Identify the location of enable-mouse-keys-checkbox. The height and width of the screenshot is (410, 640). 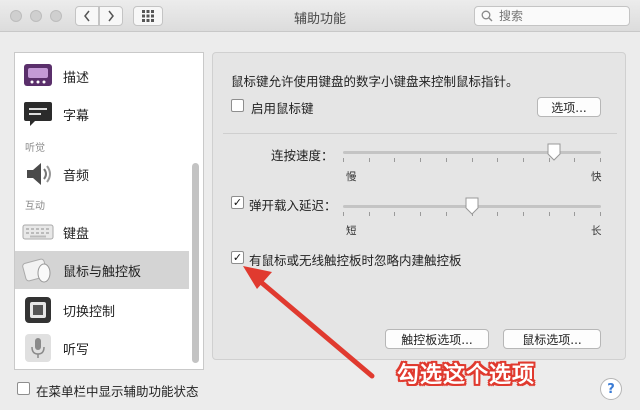
(237, 105).